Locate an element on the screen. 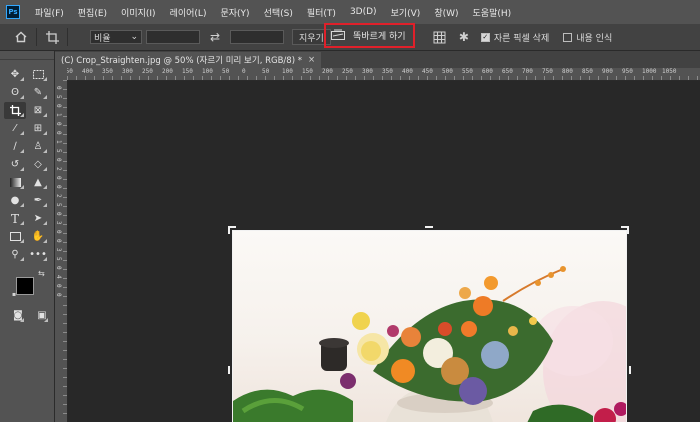 The width and height of the screenshot is (700, 422). screen-mode-icon: ▣ is located at coordinates (42, 315).